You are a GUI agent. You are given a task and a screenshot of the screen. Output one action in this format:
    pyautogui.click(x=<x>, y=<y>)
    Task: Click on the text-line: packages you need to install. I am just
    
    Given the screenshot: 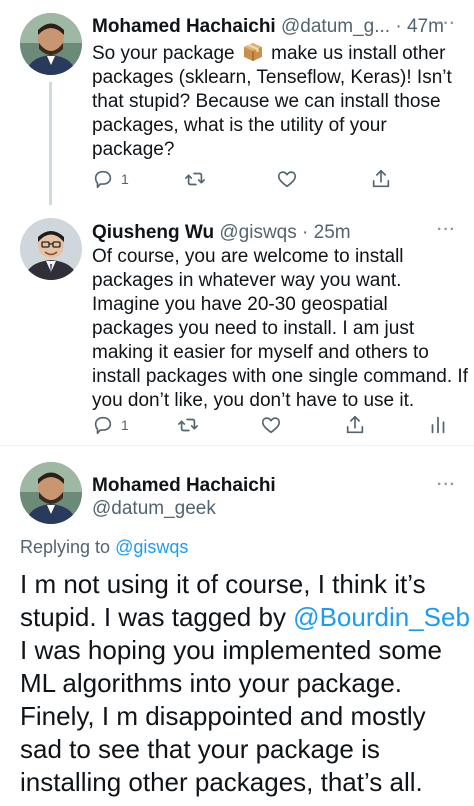 What is the action you would take?
    pyautogui.click(x=253, y=328)
    